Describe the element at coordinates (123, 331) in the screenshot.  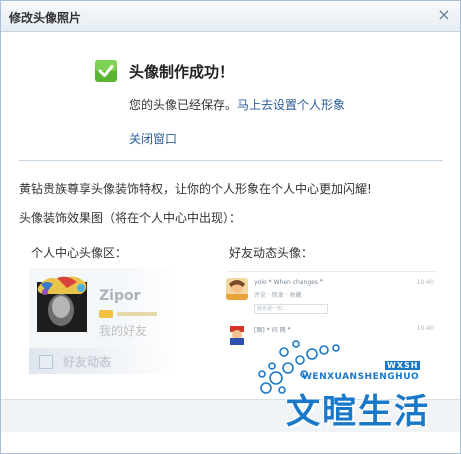
I see `card-subtitle: 我的好友` at that location.